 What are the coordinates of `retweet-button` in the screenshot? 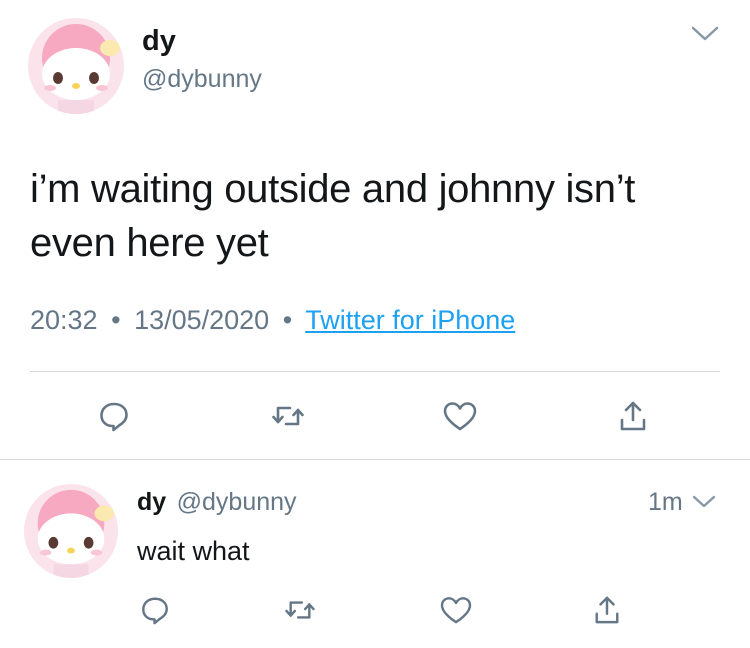 It's located at (288, 416).